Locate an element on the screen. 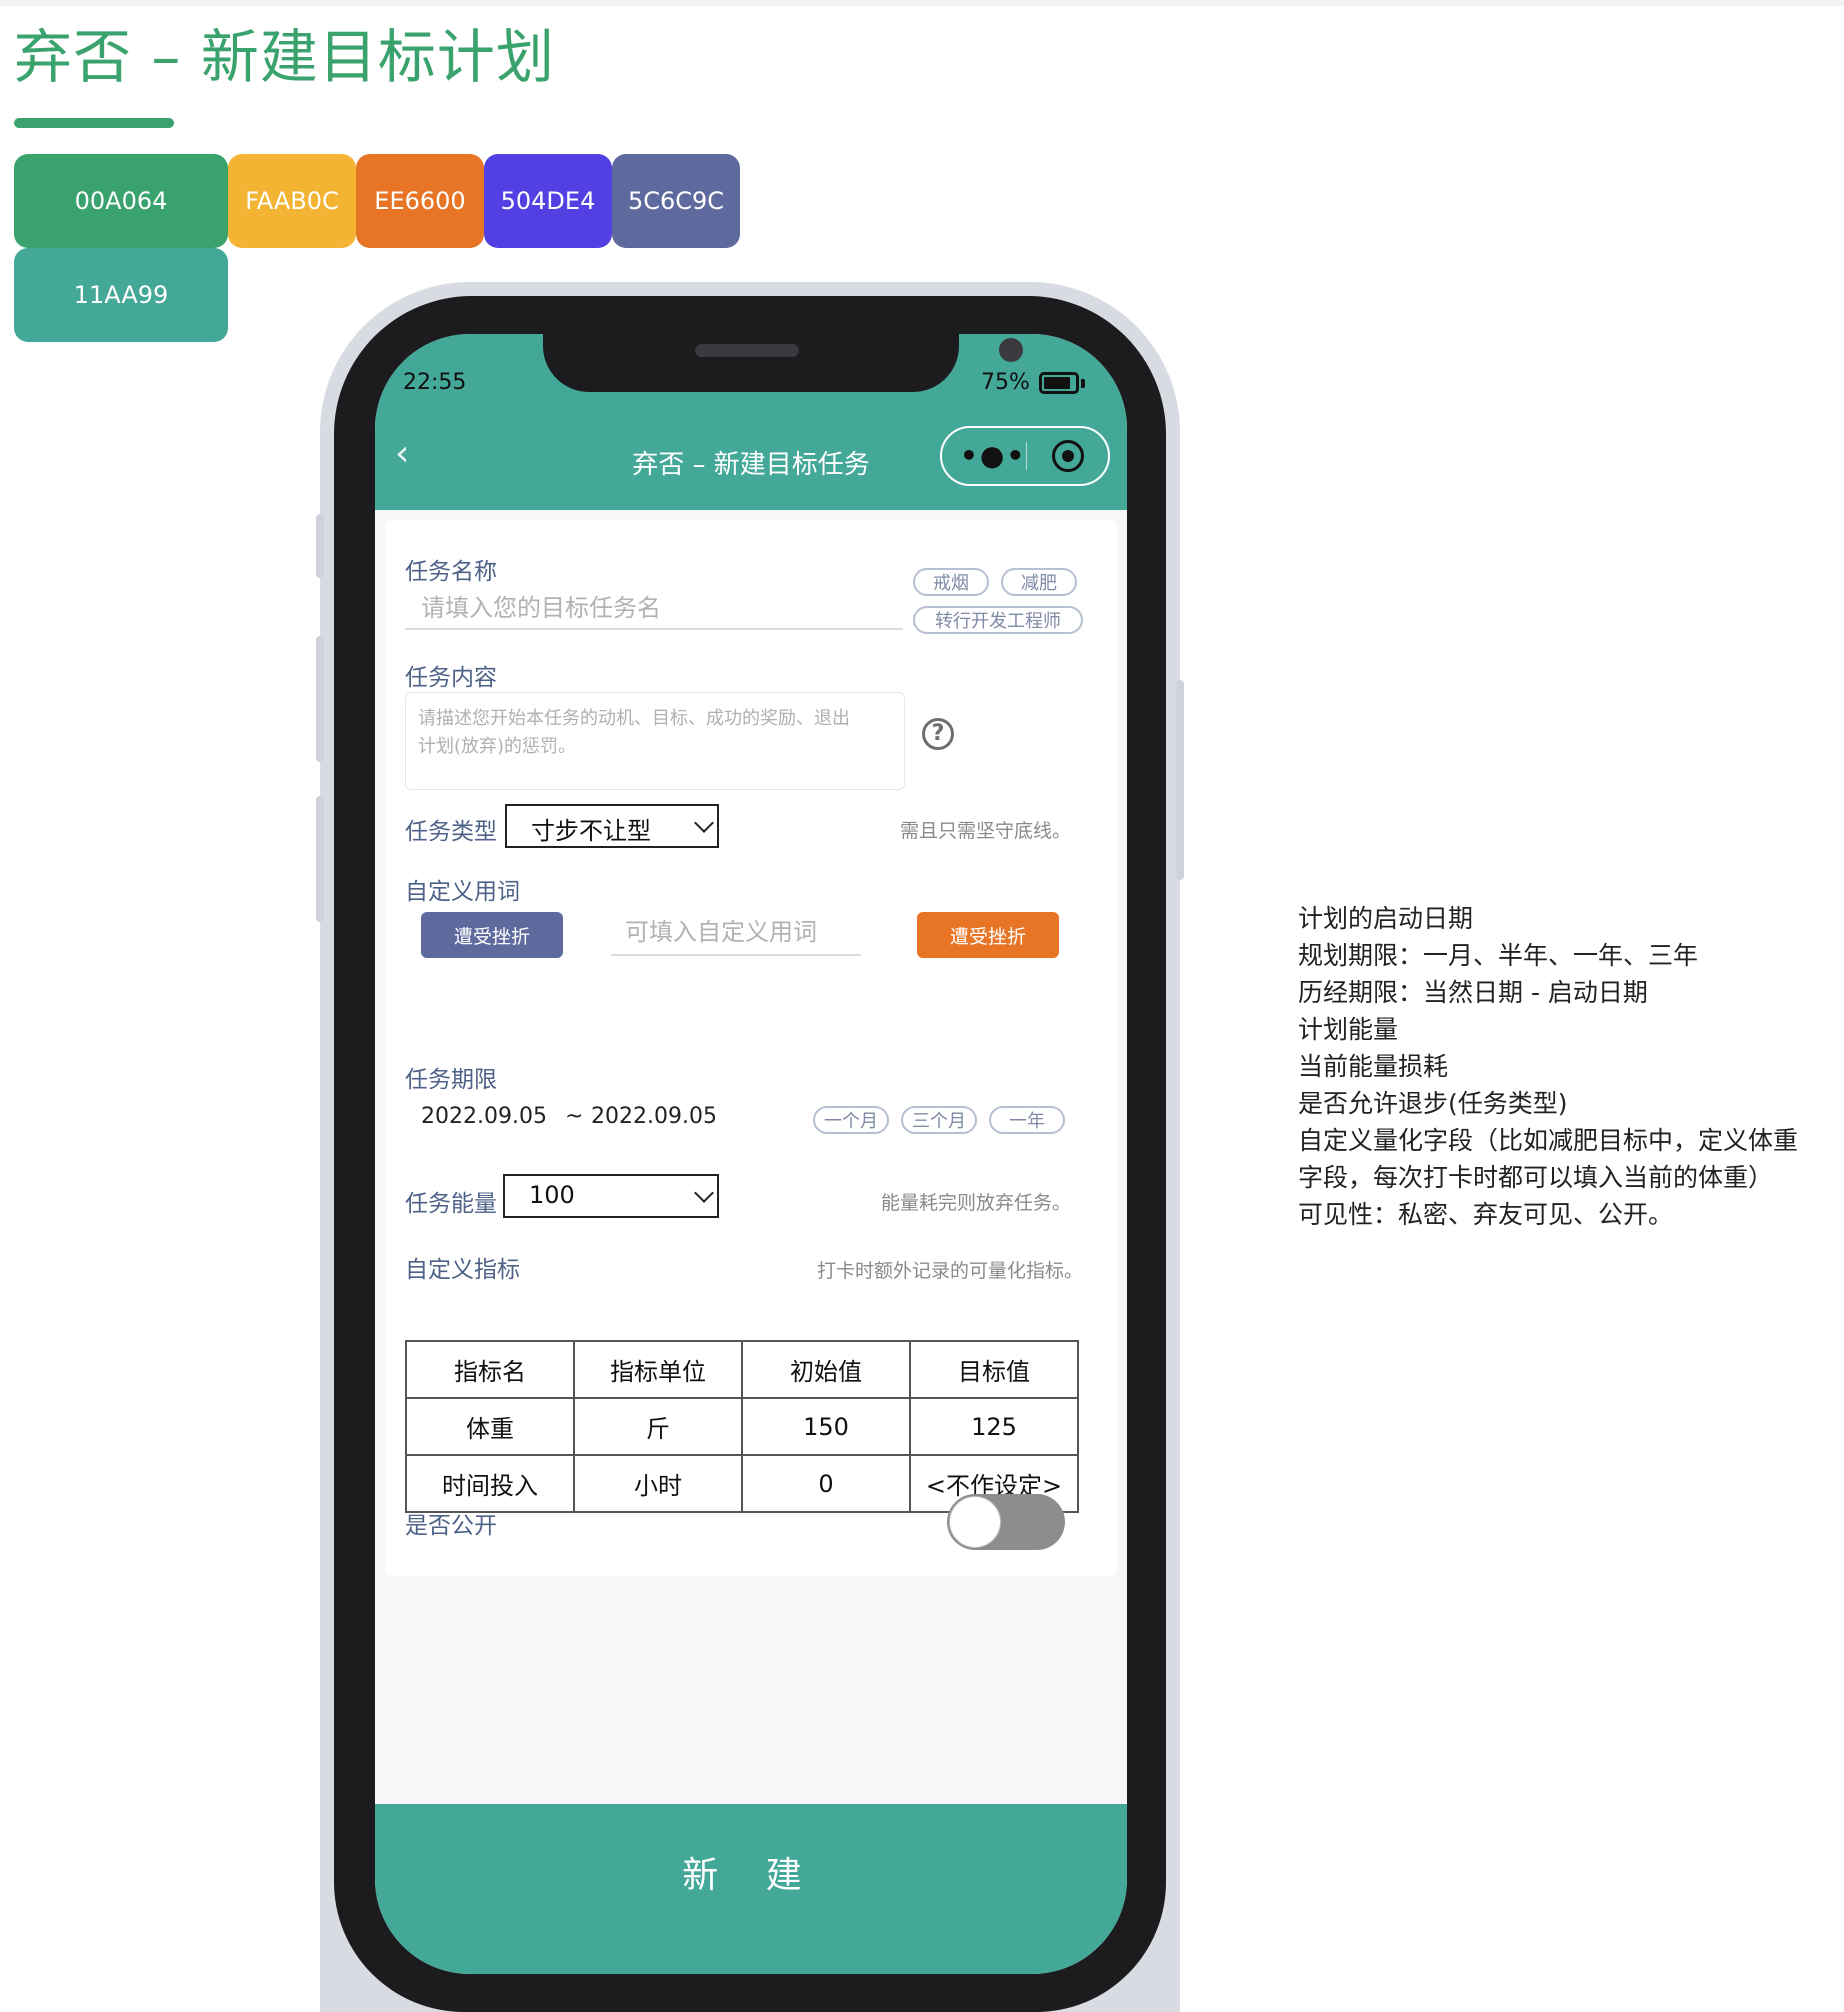  title-underline is located at coordinates (94, 123).